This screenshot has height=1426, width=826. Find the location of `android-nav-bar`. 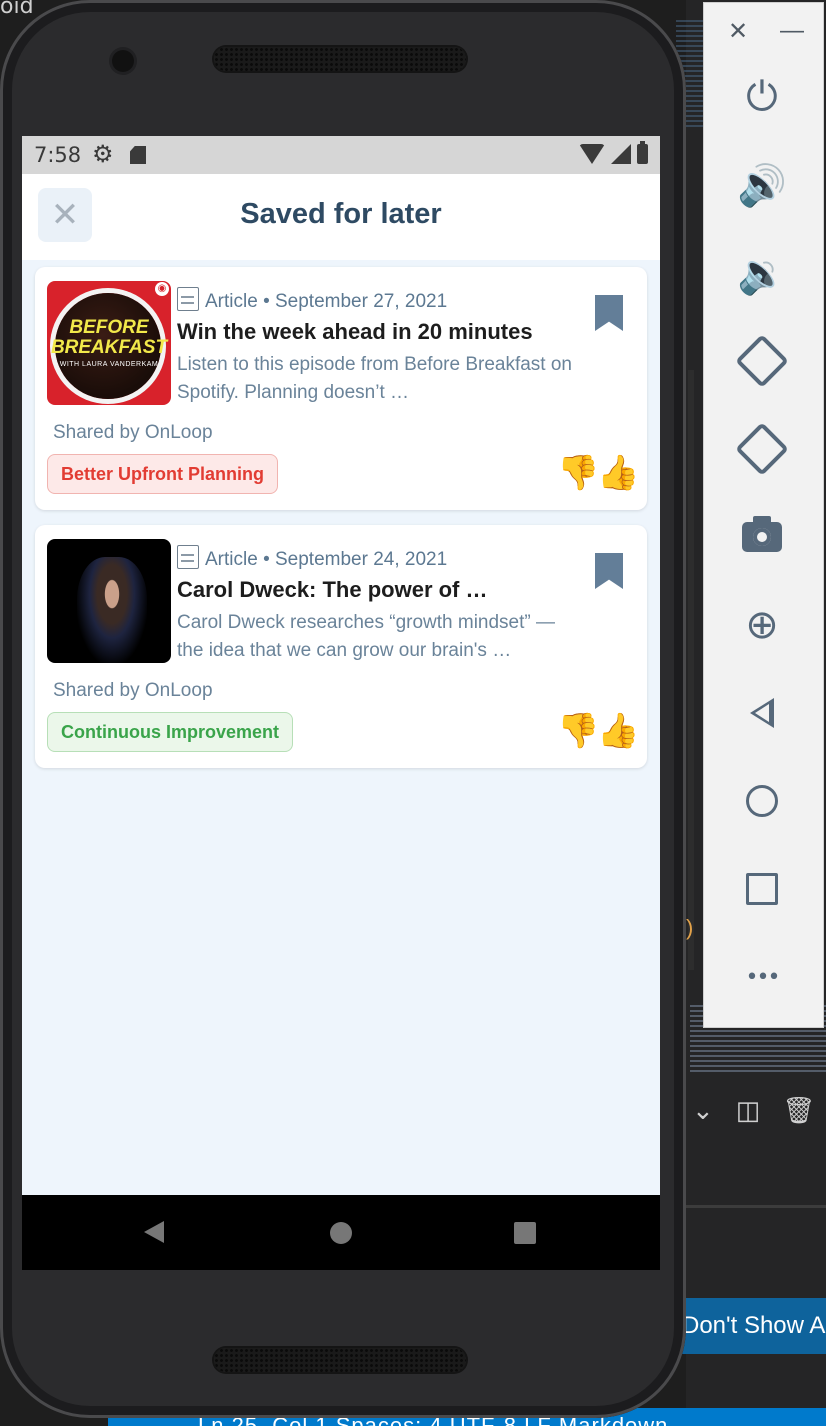

android-nav-bar is located at coordinates (341, 1232).